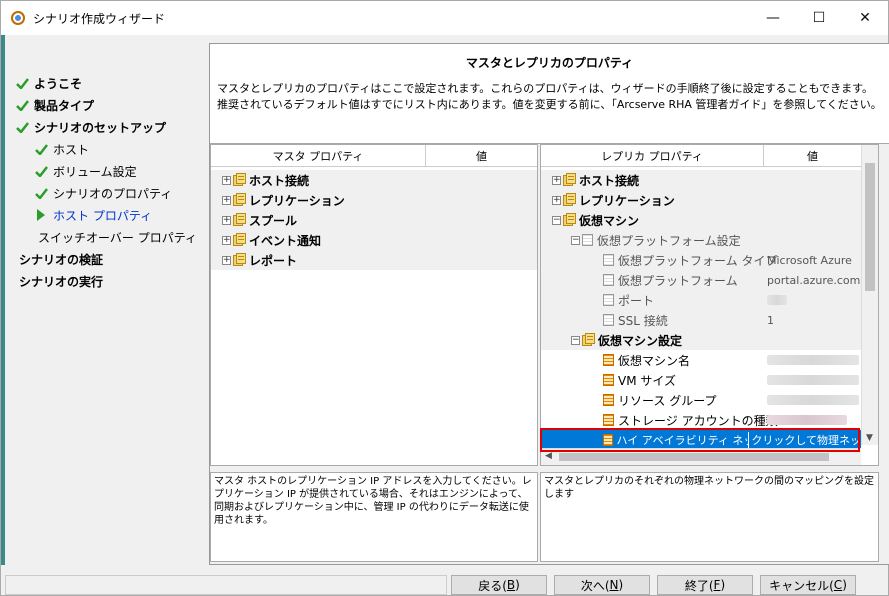 Image resolution: width=889 pixels, height=596 pixels. What do you see at coordinates (652, 156) in the screenshot?
I see `replica-property-column-header: レプリカ プロパティ` at bounding box center [652, 156].